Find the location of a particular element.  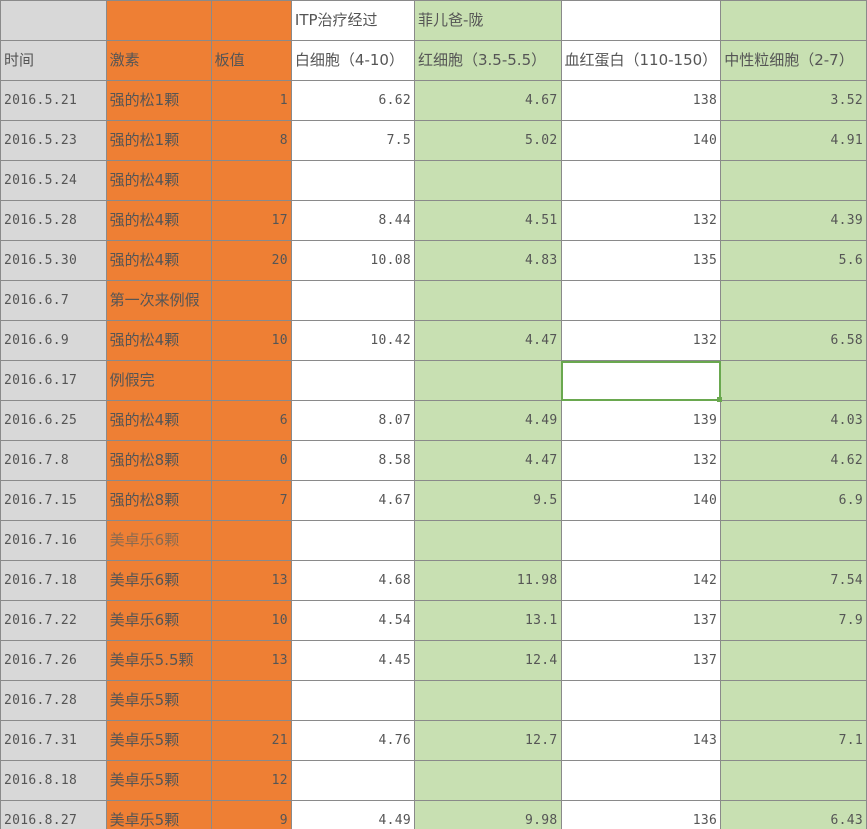

date-cell: 2016.5.30 is located at coordinates (53, 260).